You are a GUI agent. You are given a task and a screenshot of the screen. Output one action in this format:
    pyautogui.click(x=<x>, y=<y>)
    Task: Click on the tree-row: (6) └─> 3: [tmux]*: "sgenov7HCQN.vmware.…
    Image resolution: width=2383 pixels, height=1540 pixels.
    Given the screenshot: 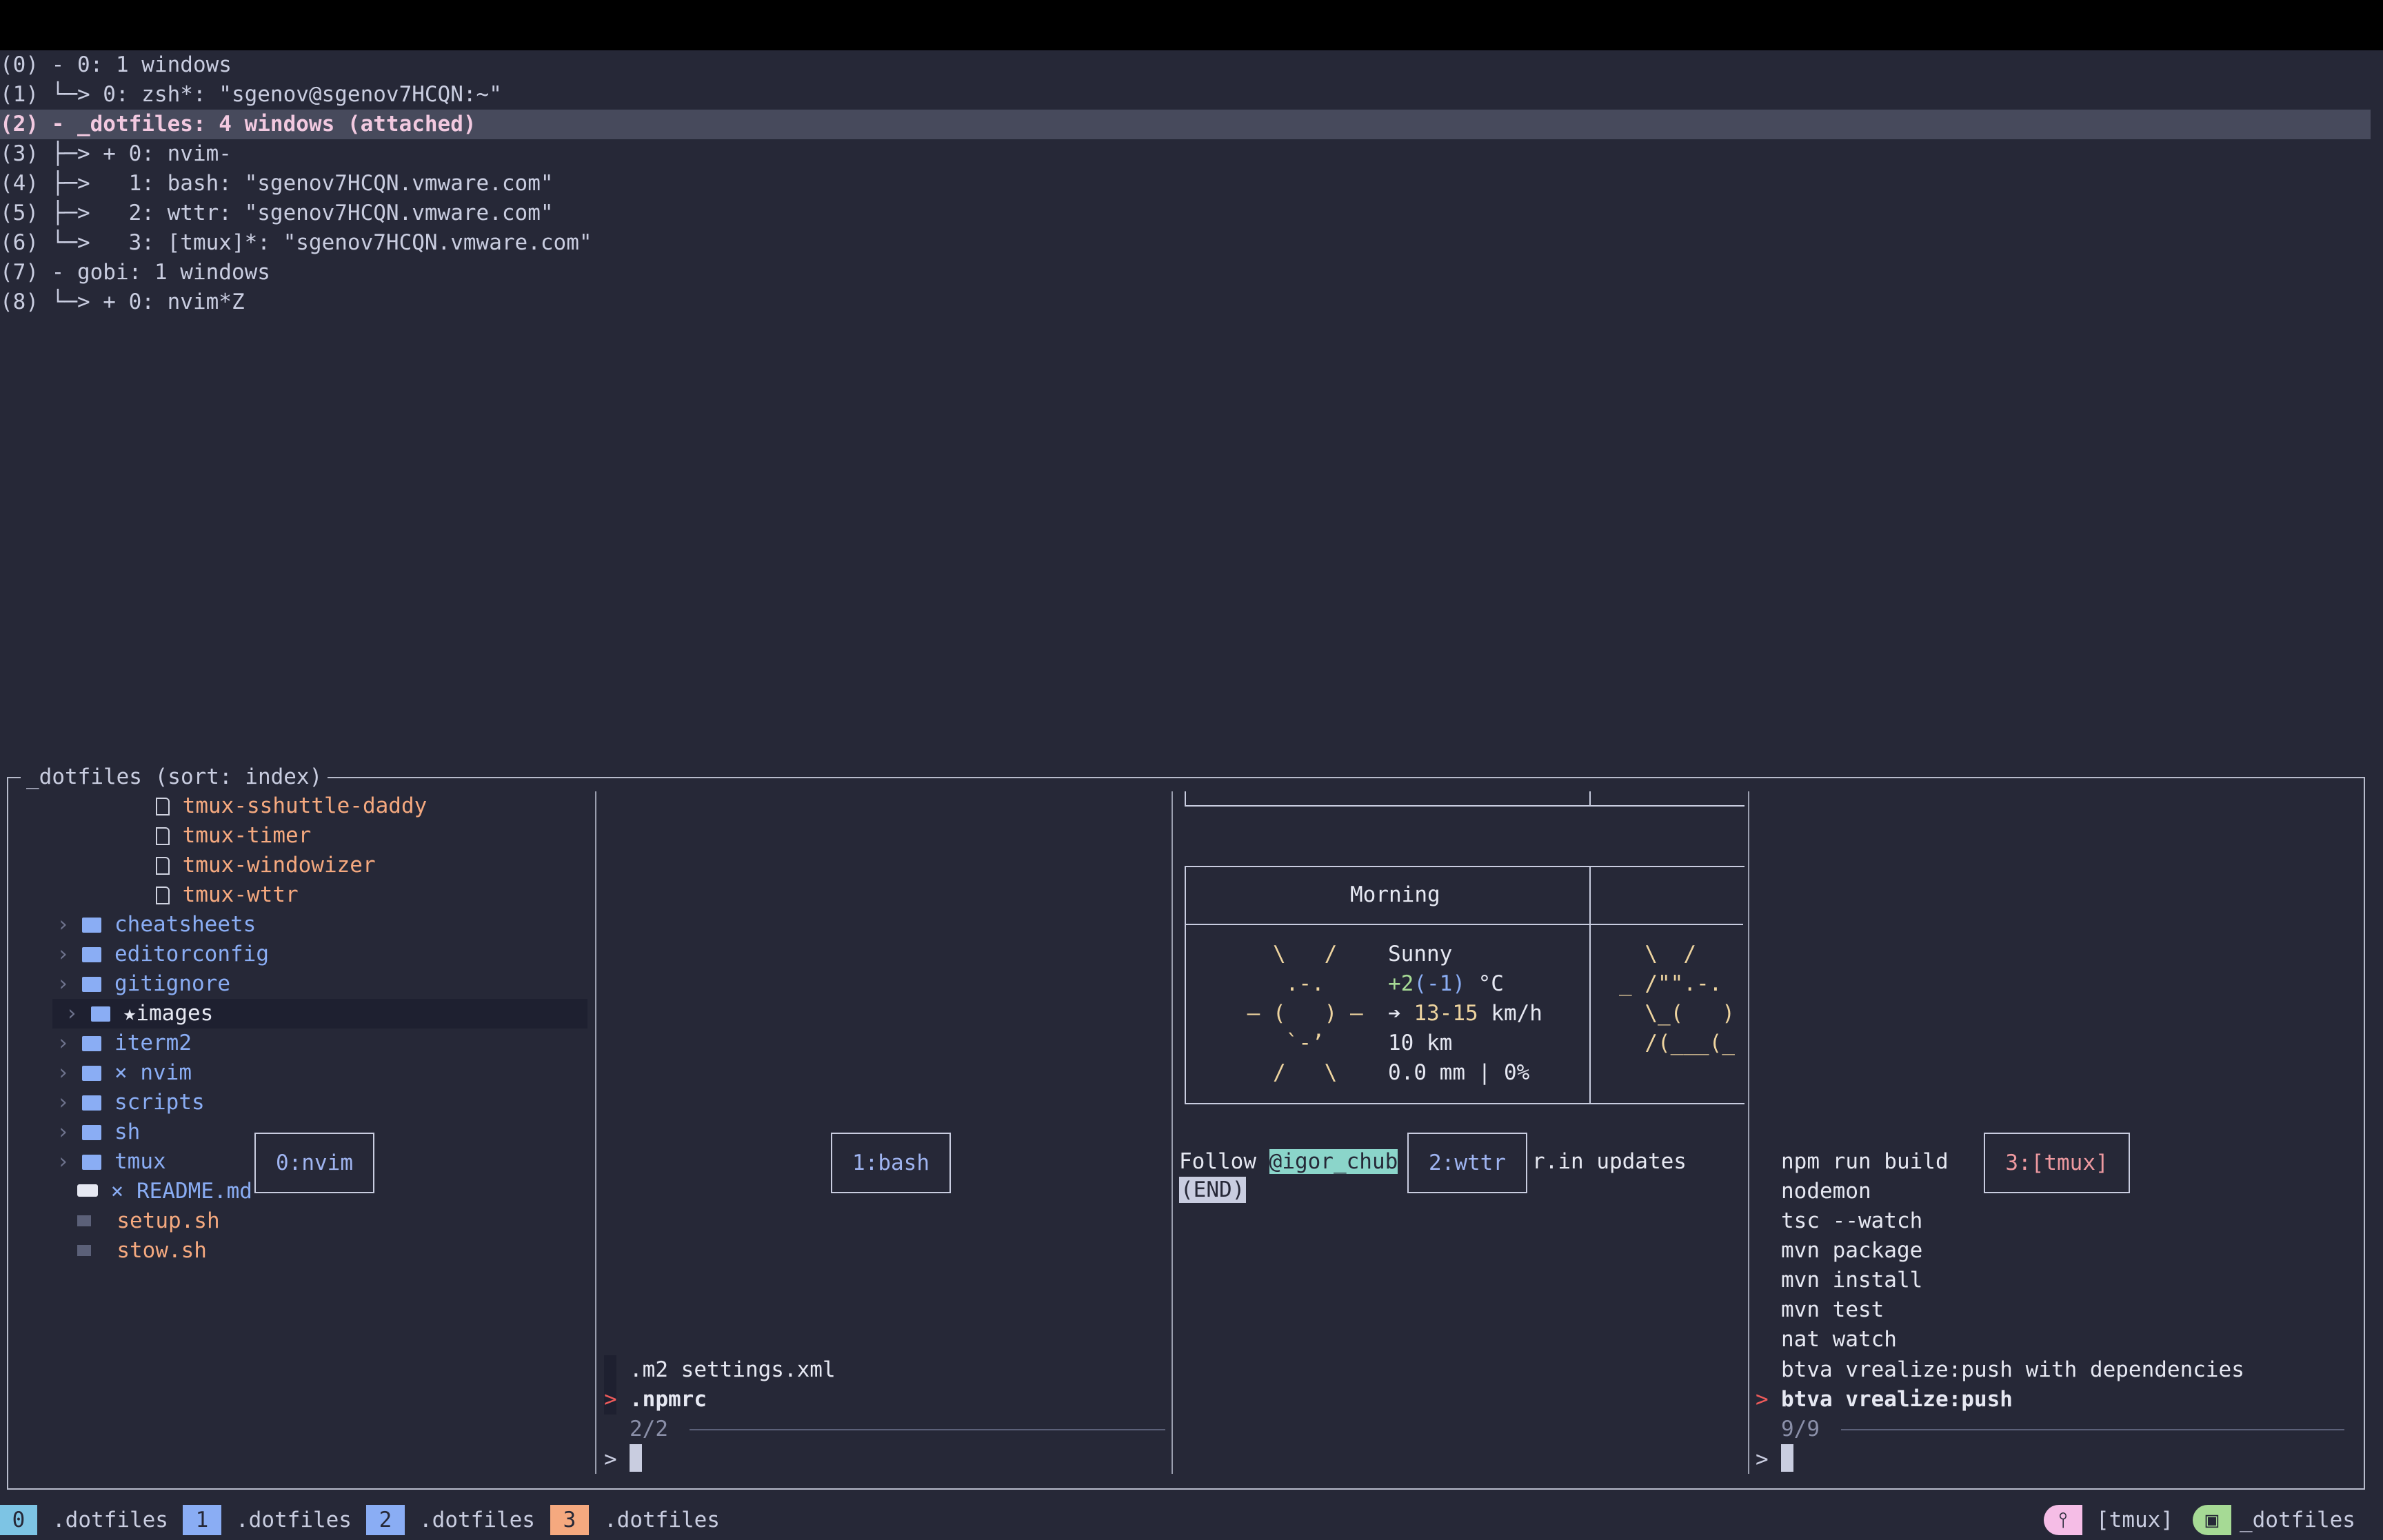 What is the action you would take?
    pyautogui.click(x=296, y=243)
    